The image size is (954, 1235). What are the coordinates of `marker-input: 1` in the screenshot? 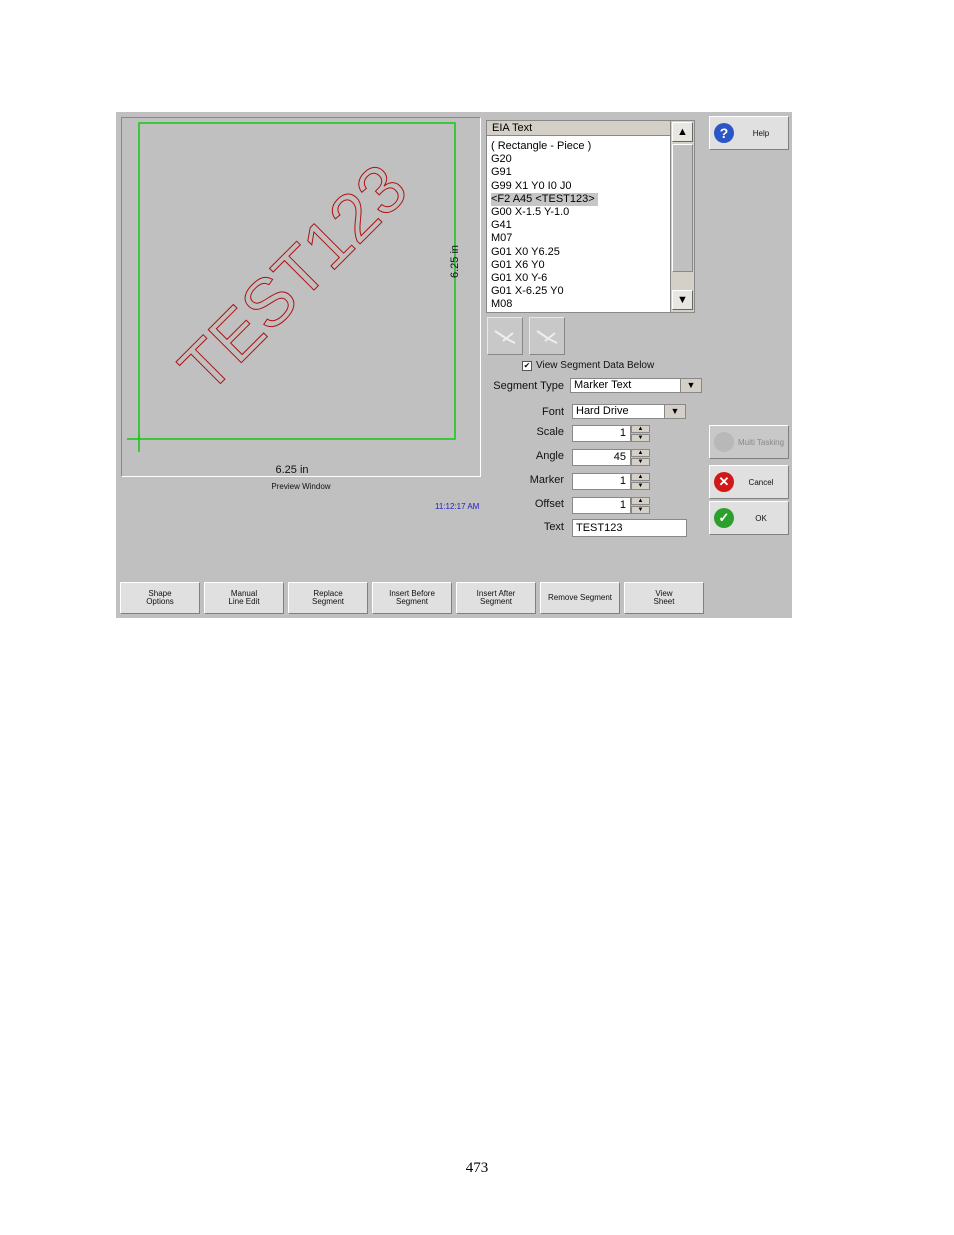 It's located at (601, 481).